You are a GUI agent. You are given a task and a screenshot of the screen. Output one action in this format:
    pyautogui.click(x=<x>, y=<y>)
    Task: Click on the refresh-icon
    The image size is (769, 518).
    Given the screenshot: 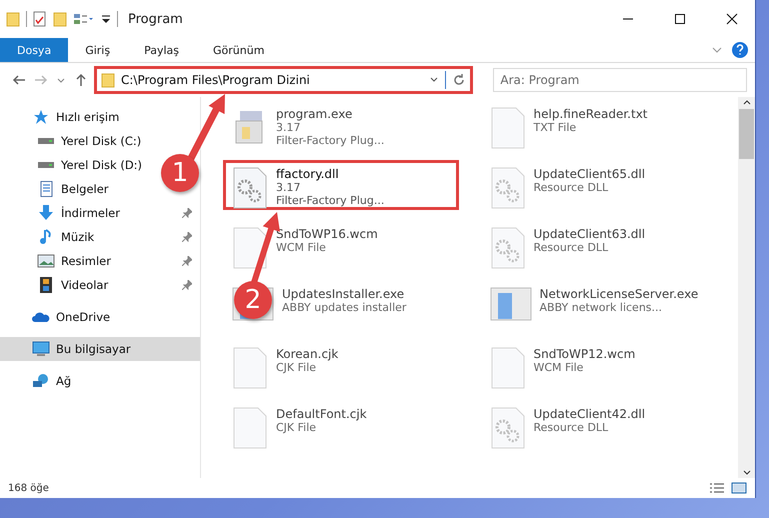 What is the action you would take?
    pyautogui.click(x=459, y=80)
    